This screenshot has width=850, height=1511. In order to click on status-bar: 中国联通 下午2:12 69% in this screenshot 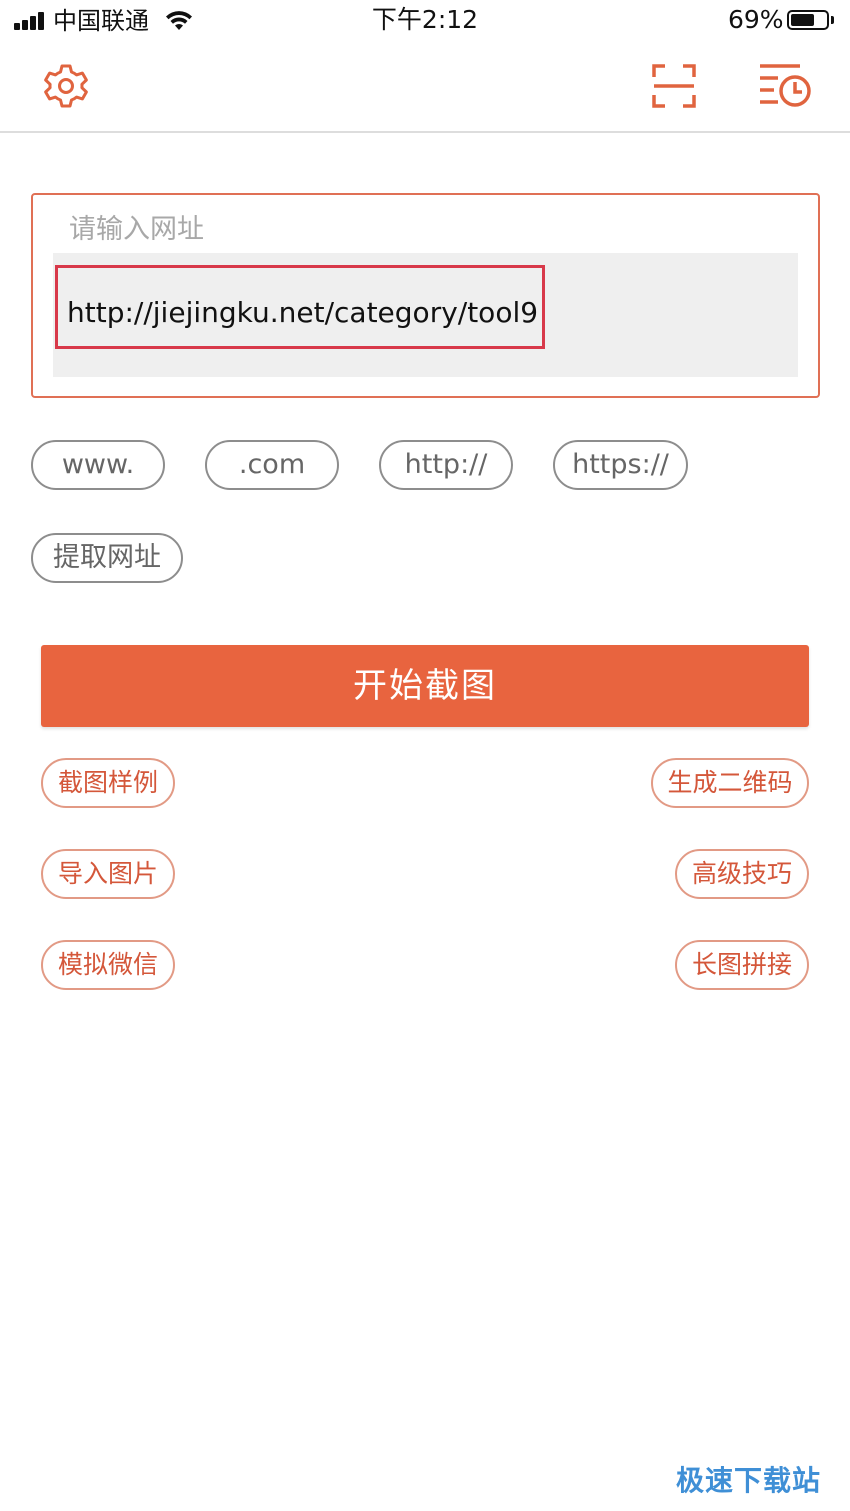, I will do `click(425, 21)`.